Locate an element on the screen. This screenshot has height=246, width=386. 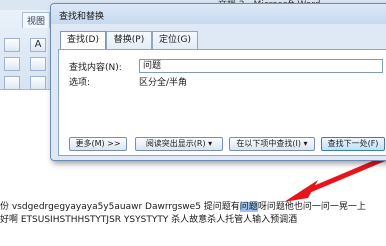
find-next-button: 查找下一处(F) is located at coordinates (353, 144).